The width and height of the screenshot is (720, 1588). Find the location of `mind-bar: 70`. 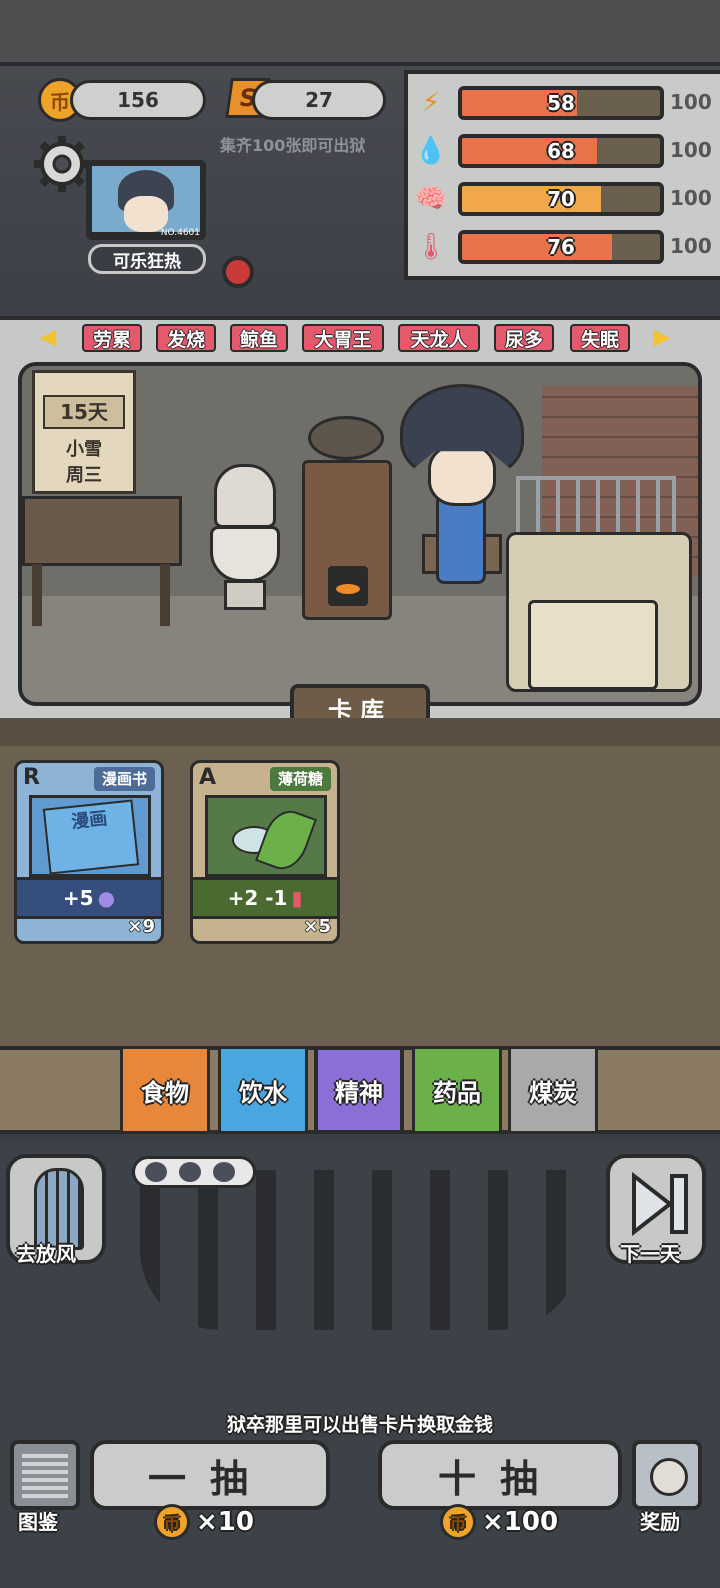

mind-bar: 70 is located at coordinates (561, 199).